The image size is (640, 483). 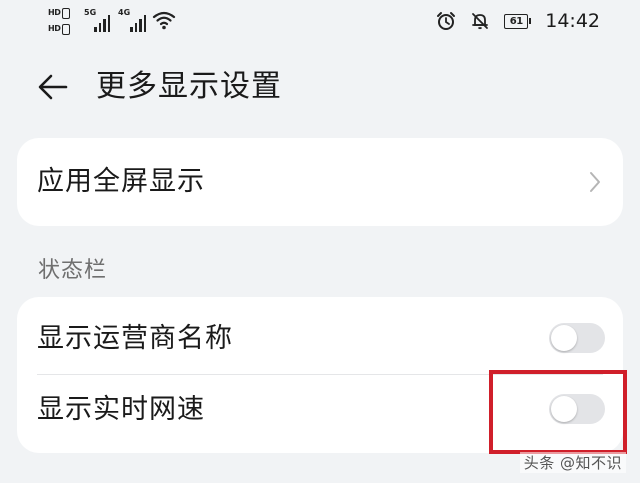 I want to click on signal-2: 4G, so click(x=133, y=20).